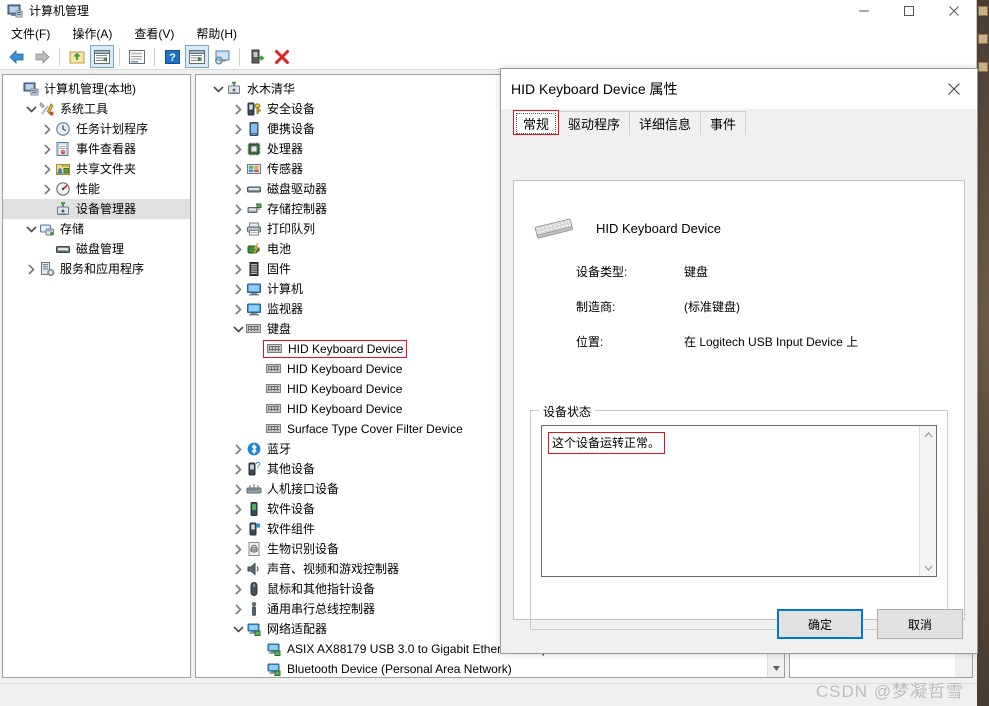  I want to click on security-device-icon, so click(254, 109).